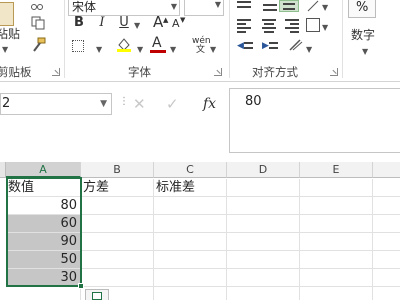  I want to click on cell-e6, so click(336, 278).